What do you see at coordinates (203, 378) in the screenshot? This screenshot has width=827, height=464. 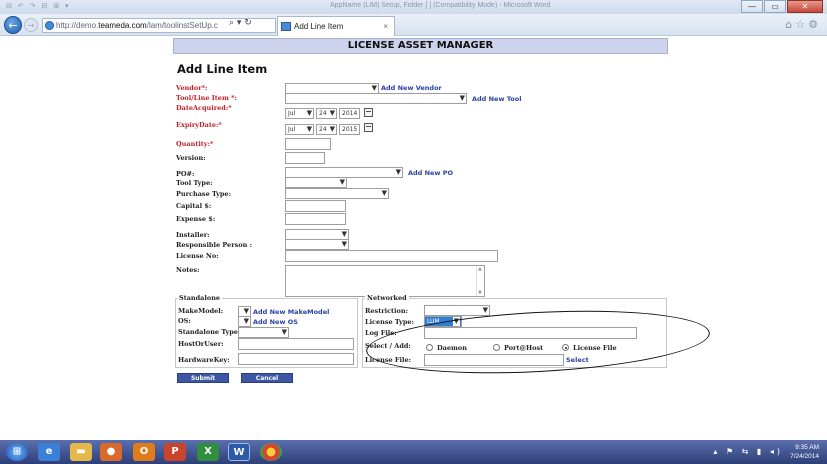 I see `submit-button: Submit` at bounding box center [203, 378].